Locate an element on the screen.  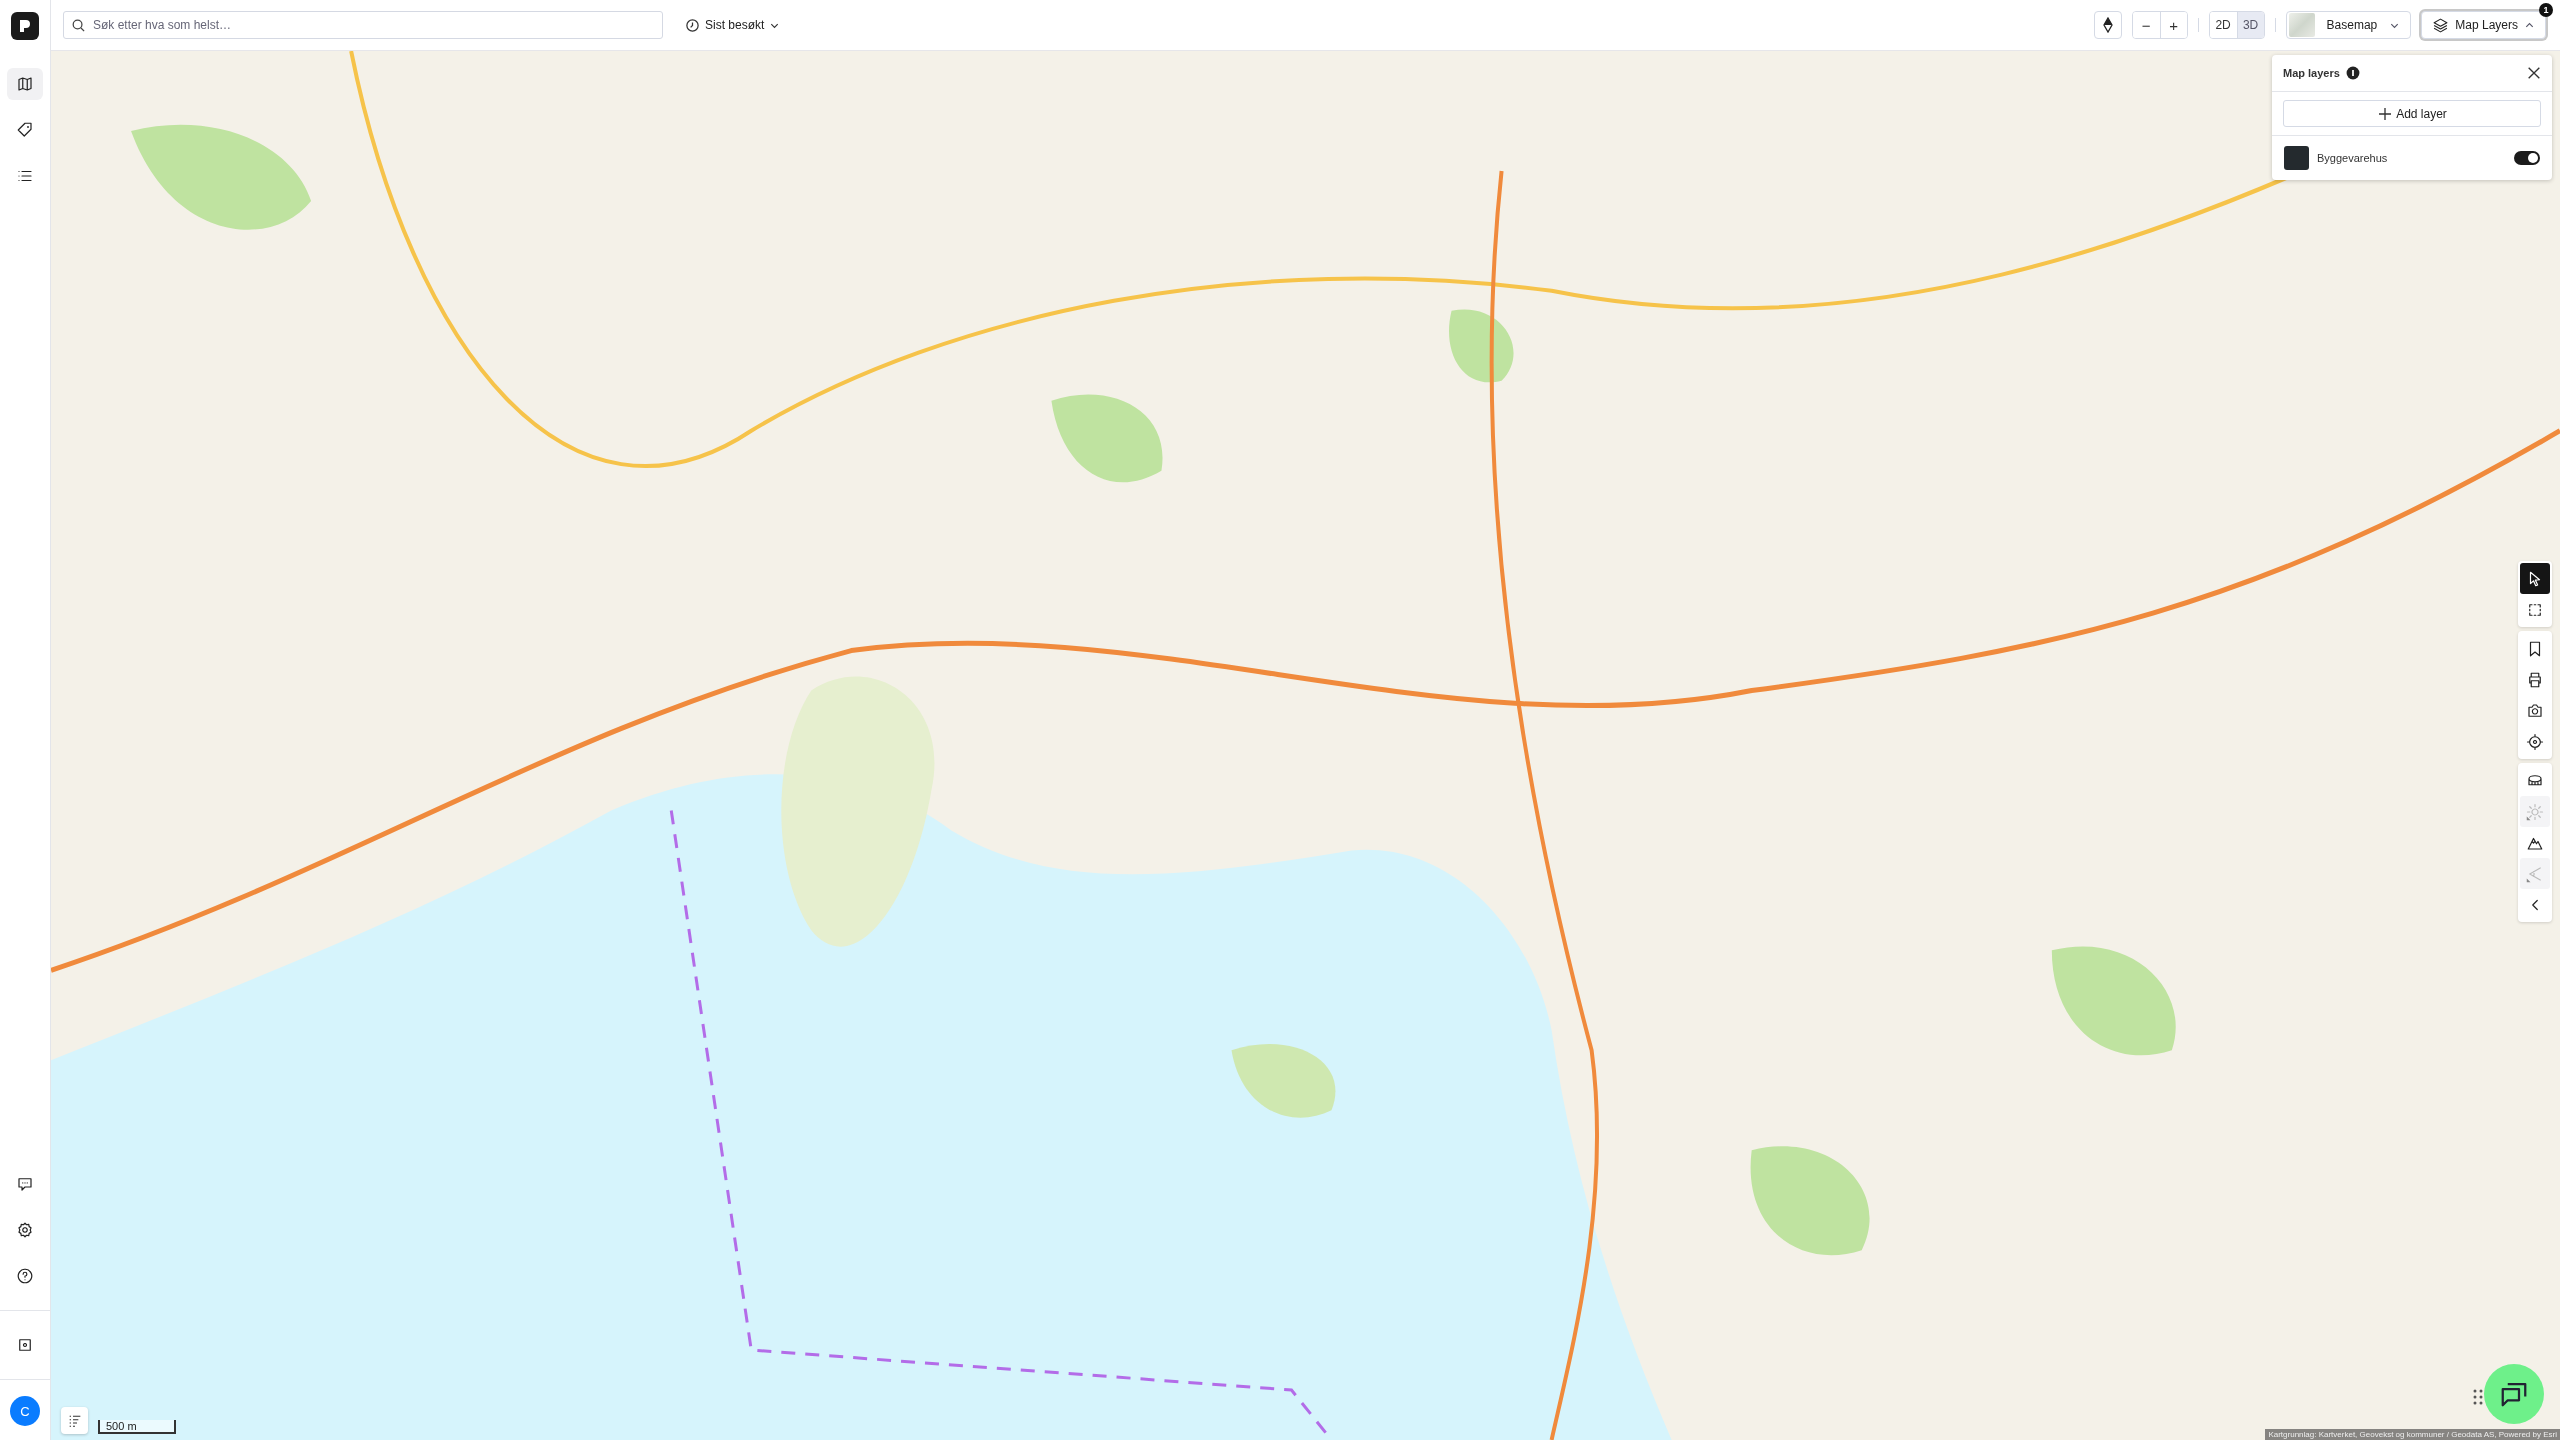
layer-name: Byggevarehus is located at coordinates (2352, 158).